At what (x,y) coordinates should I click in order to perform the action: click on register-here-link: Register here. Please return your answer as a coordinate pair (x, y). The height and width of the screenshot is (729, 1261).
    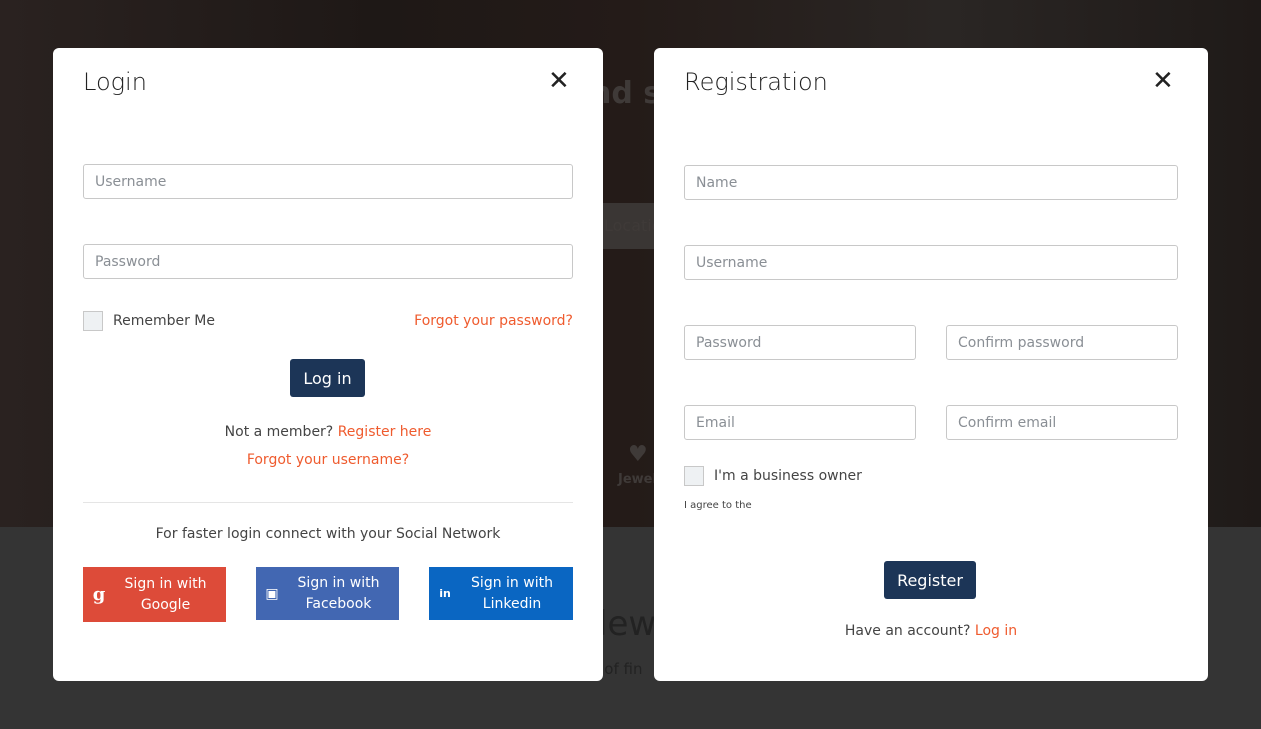
    Looking at the image, I should click on (385, 432).